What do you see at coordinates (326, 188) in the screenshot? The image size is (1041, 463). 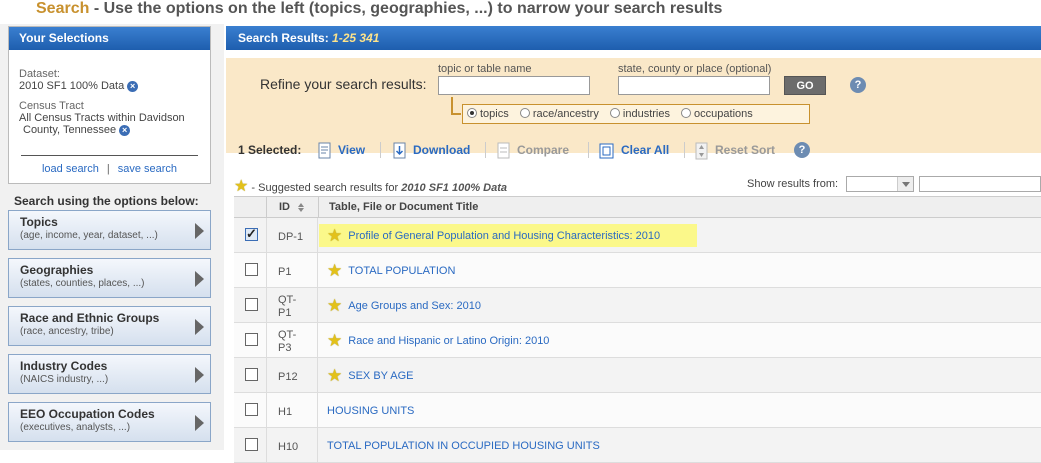 I see `suggested-prefix: - Suggested search results for` at bounding box center [326, 188].